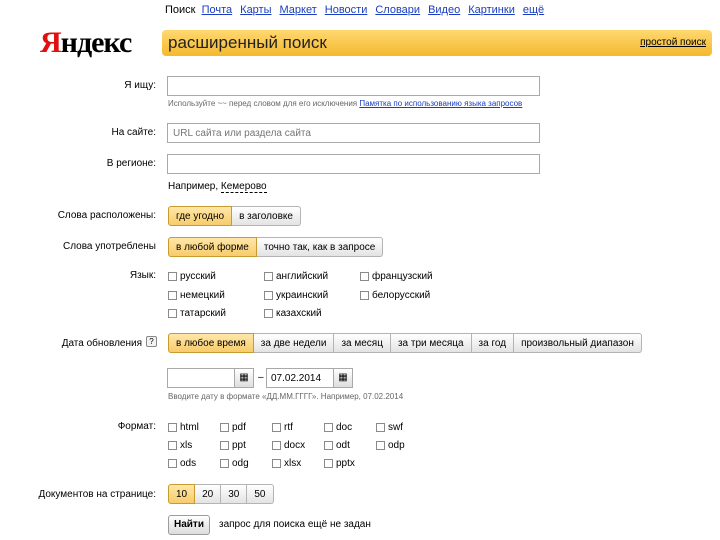  I want to click on format-pdf: pdf, so click(233, 427).